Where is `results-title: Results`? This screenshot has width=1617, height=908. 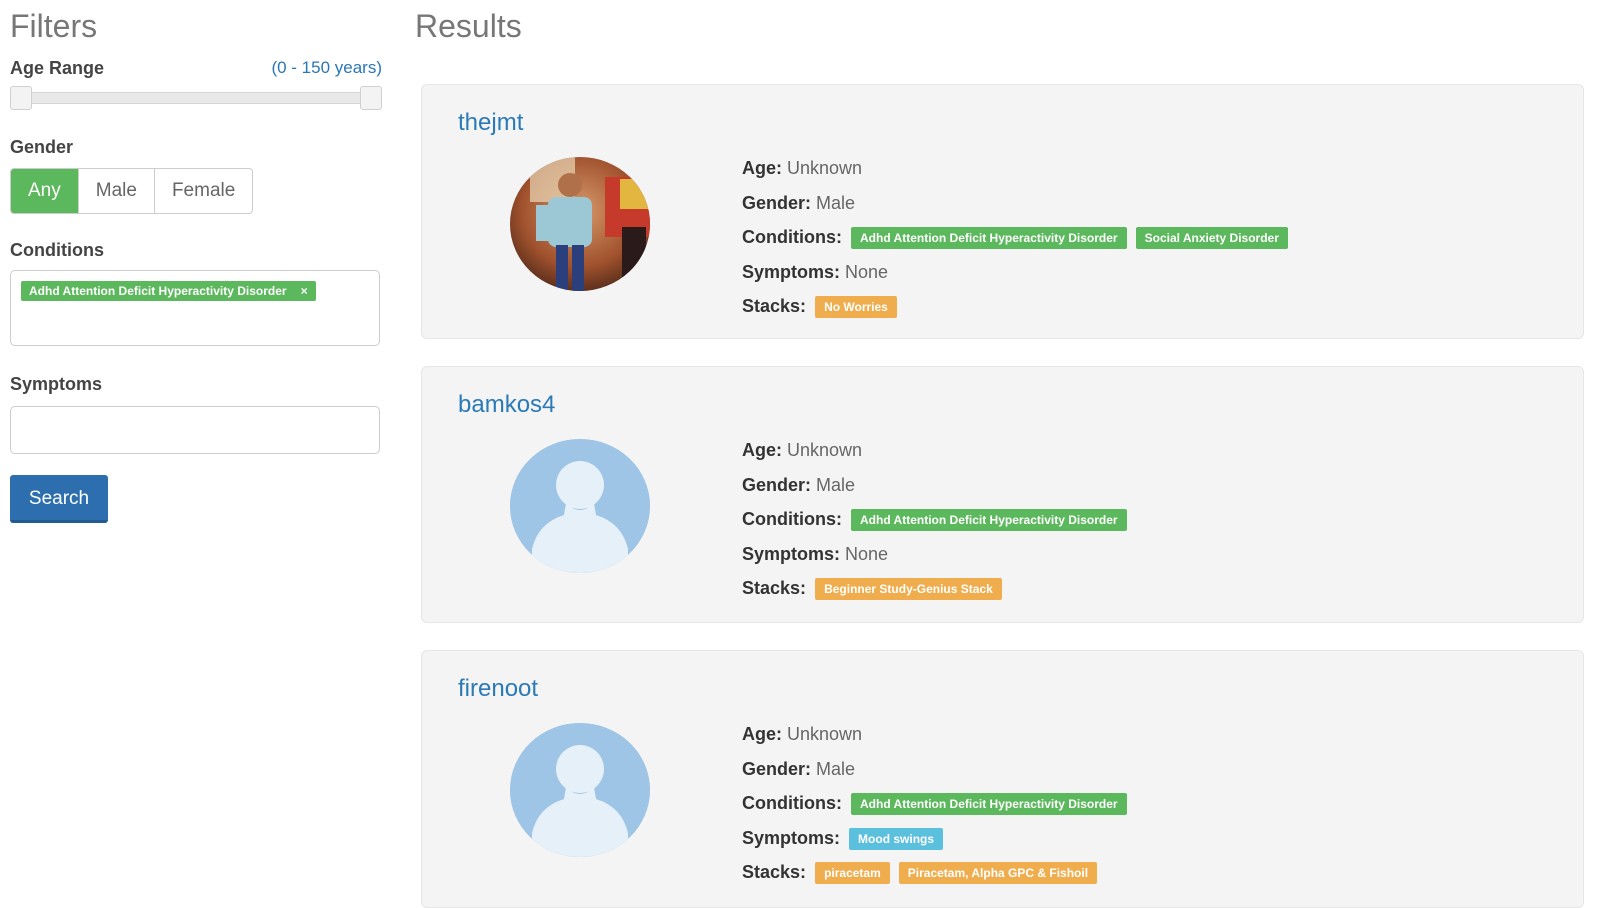 results-title: Results is located at coordinates (468, 26).